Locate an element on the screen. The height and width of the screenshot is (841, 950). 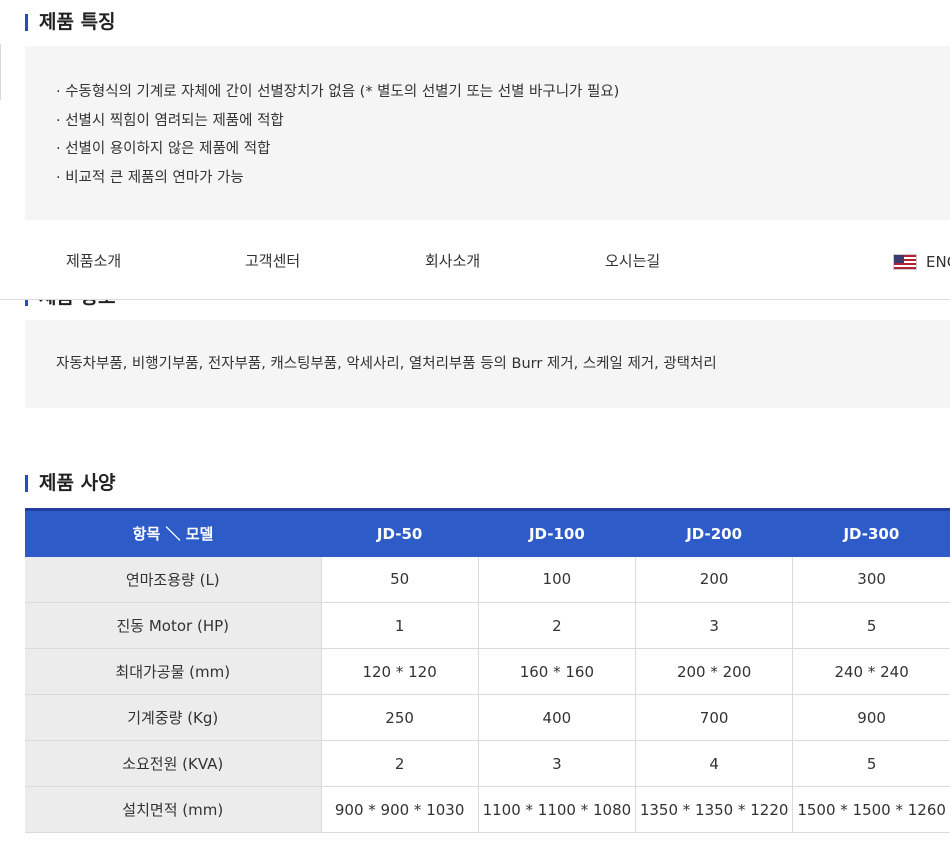
table-cell: 900 * 900 * 1030 is located at coordinates (399, 809).